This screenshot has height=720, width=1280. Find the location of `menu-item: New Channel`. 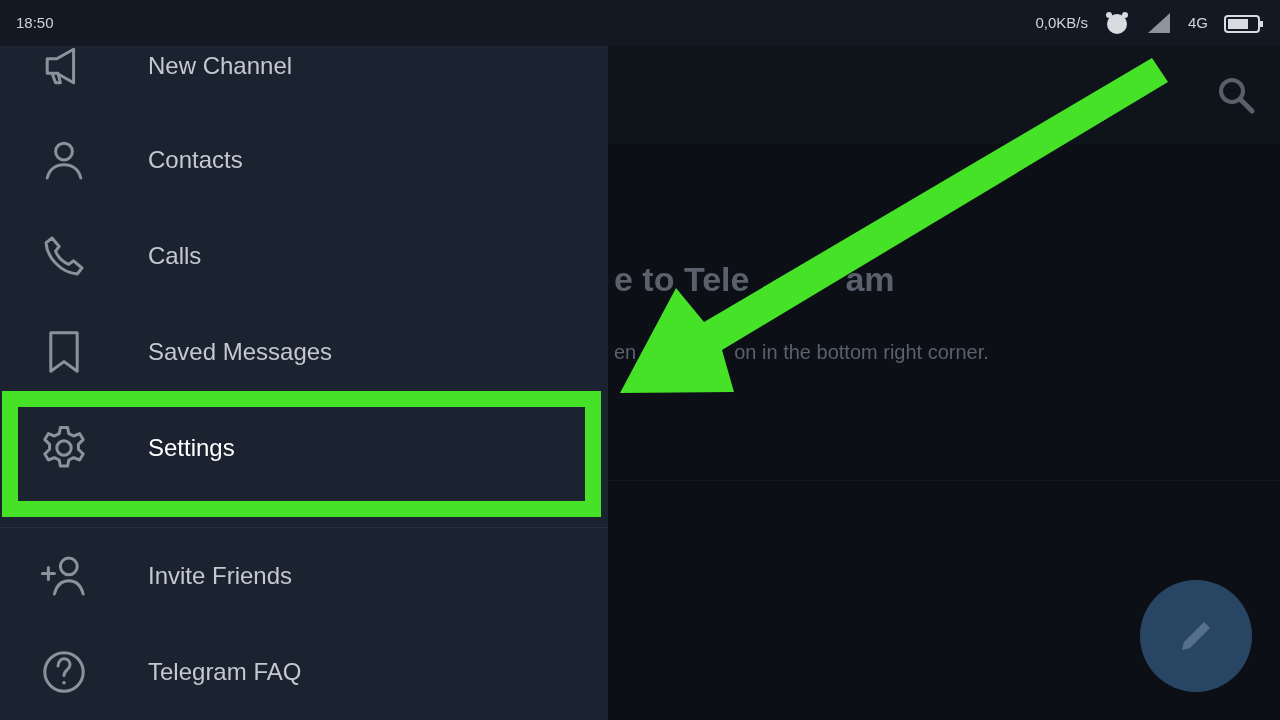

menu-item: New Channel is located at coordinates (304, 66).